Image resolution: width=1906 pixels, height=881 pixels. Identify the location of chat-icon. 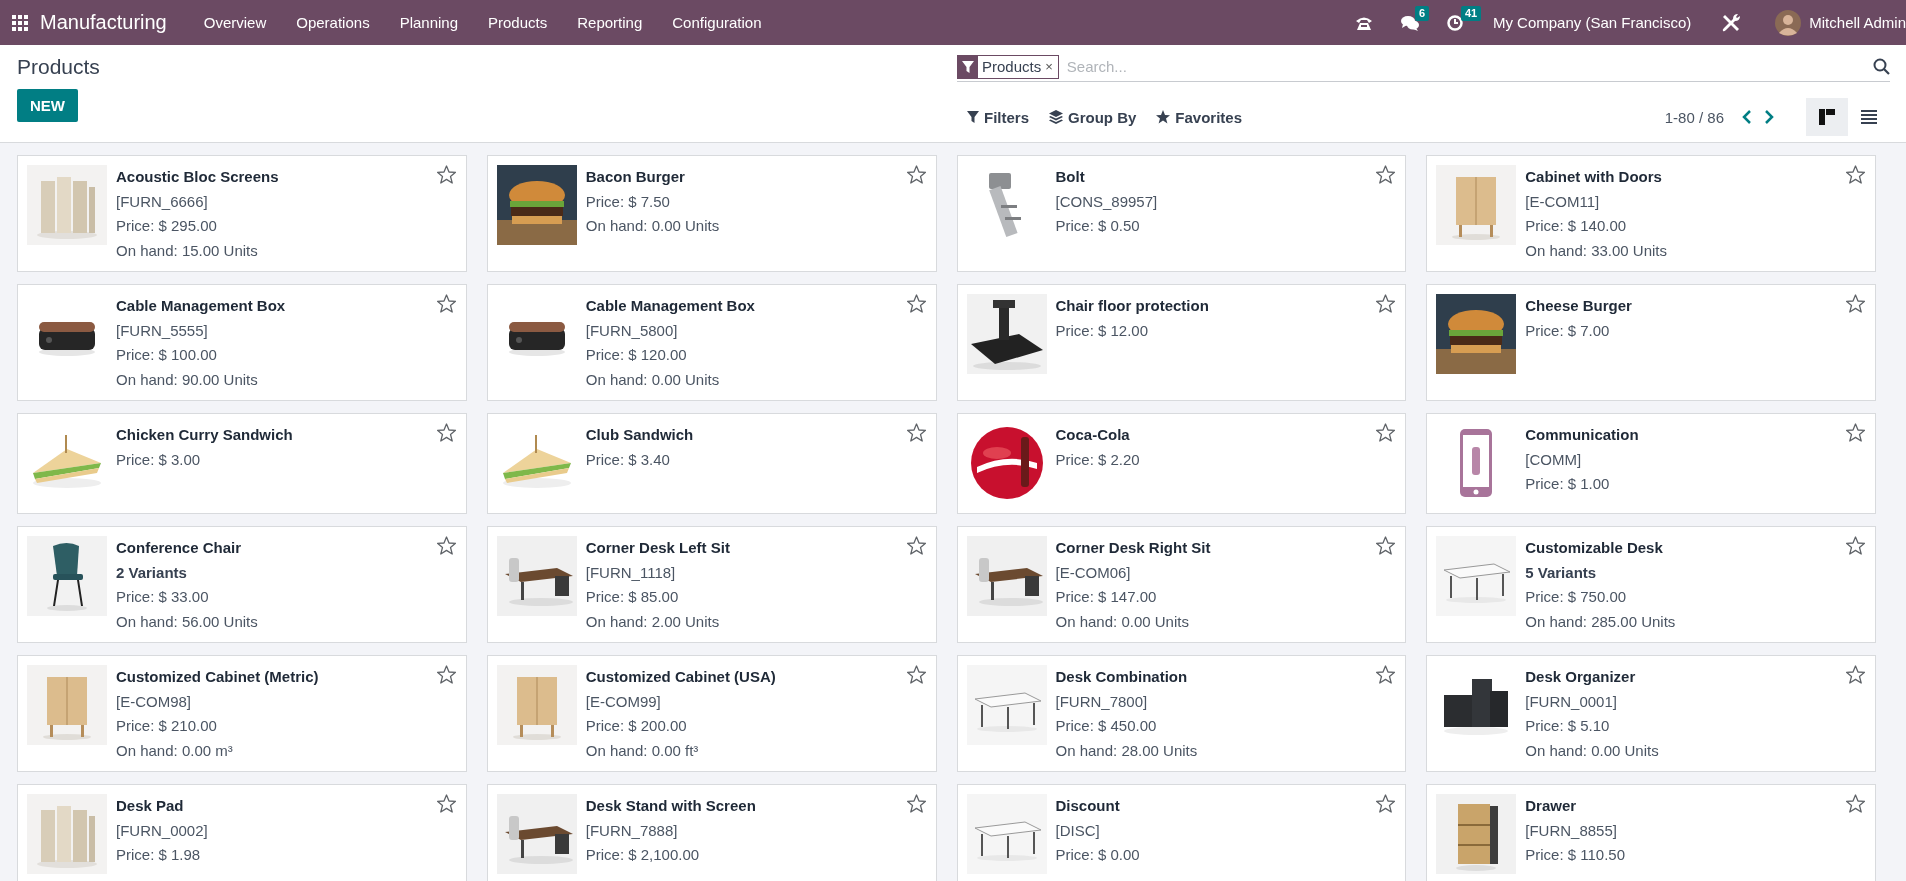
(1409, 22).